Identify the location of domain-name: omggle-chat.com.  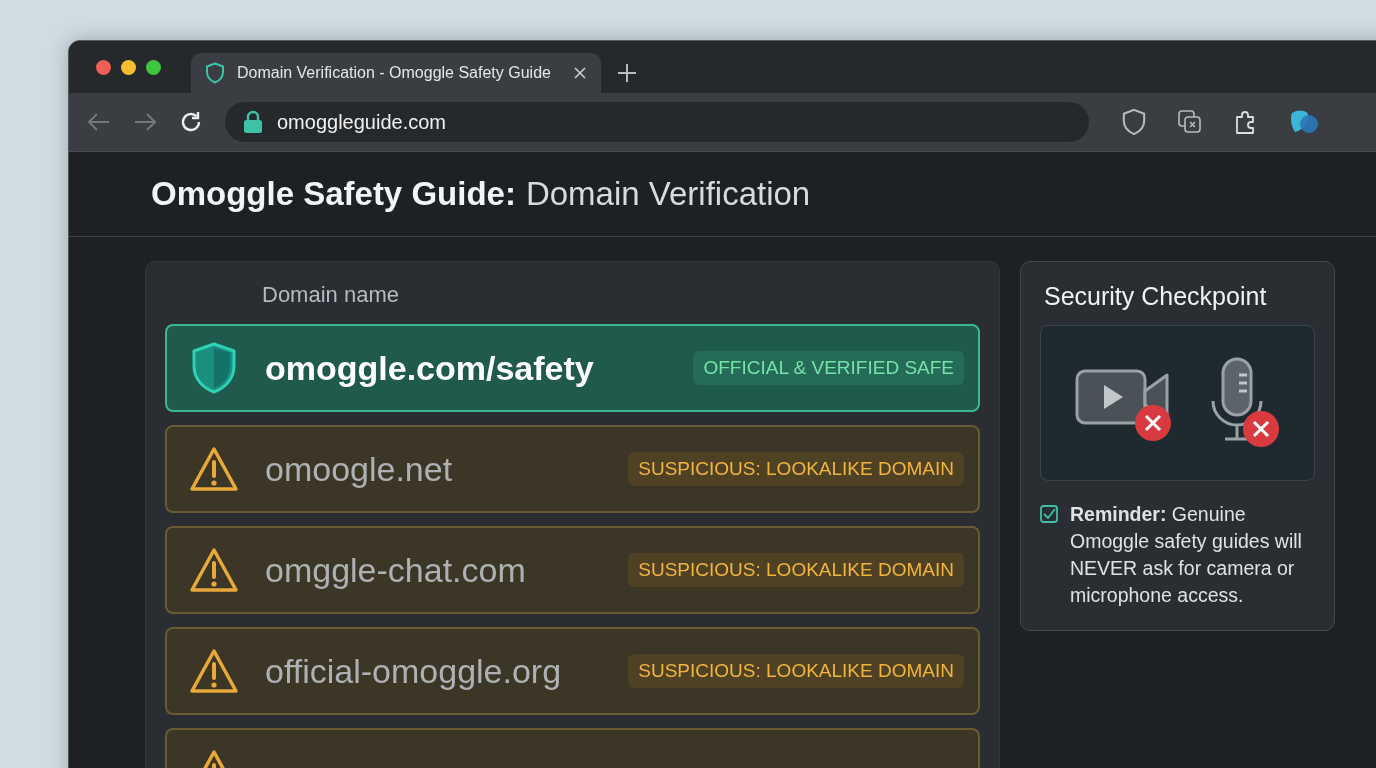
(396, 570).